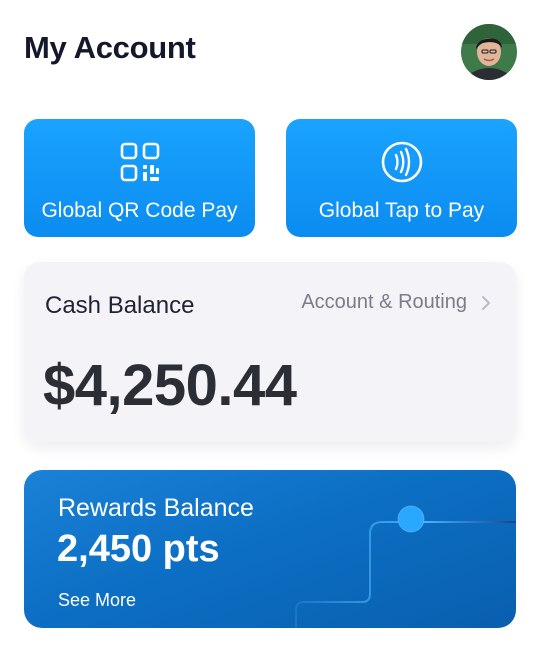 The height and width of the screenshot is (653, 541). What do you see at coordinates (401, 162) in the screenshot?
I see `contactless-icon` at bounding box center [401, 162].